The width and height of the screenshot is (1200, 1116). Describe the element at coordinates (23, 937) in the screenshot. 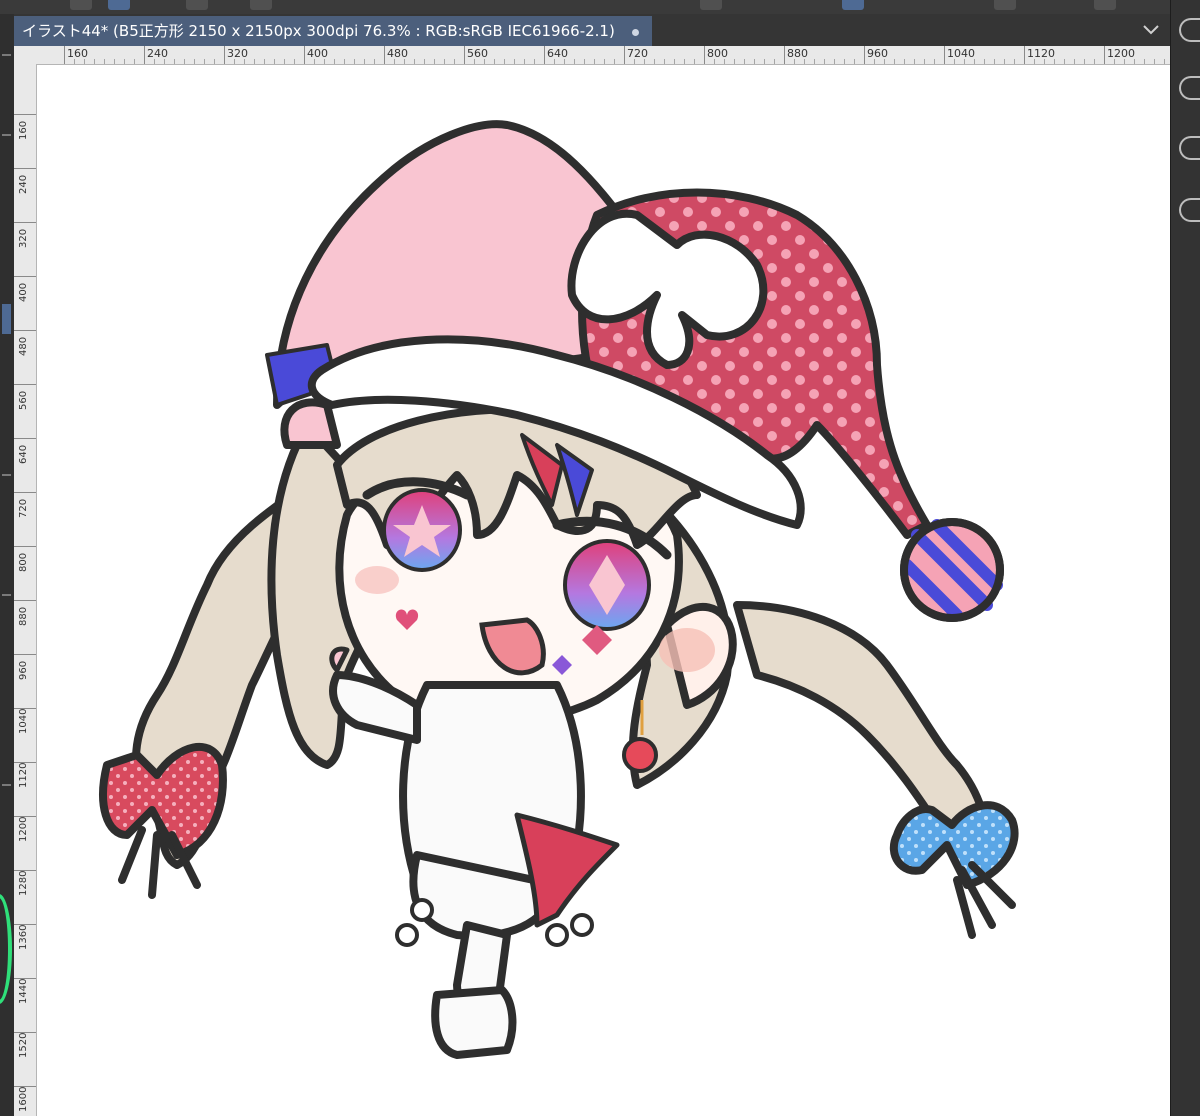

I see `ruler-label: 1360` at that location.